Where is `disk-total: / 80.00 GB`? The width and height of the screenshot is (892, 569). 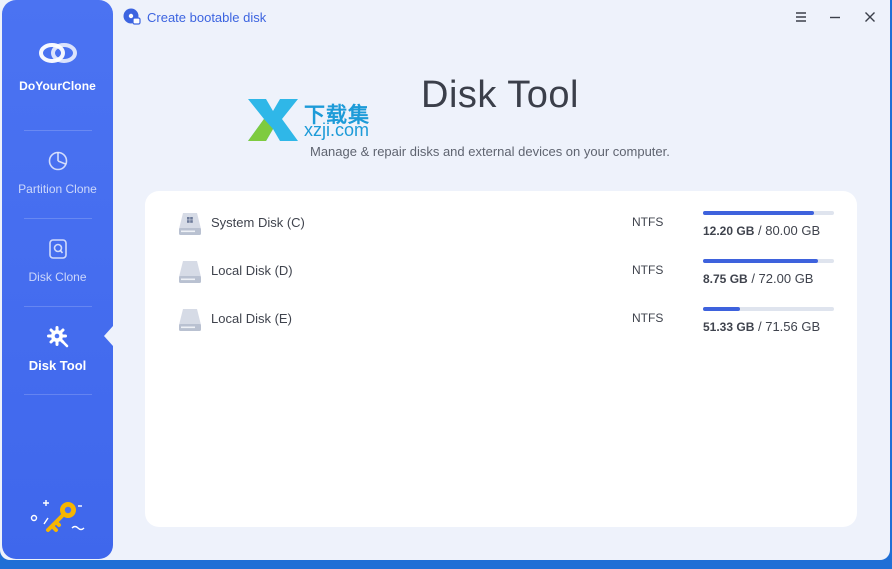 disk-total: / 80.00 GB is located at coordinates (789, 230).